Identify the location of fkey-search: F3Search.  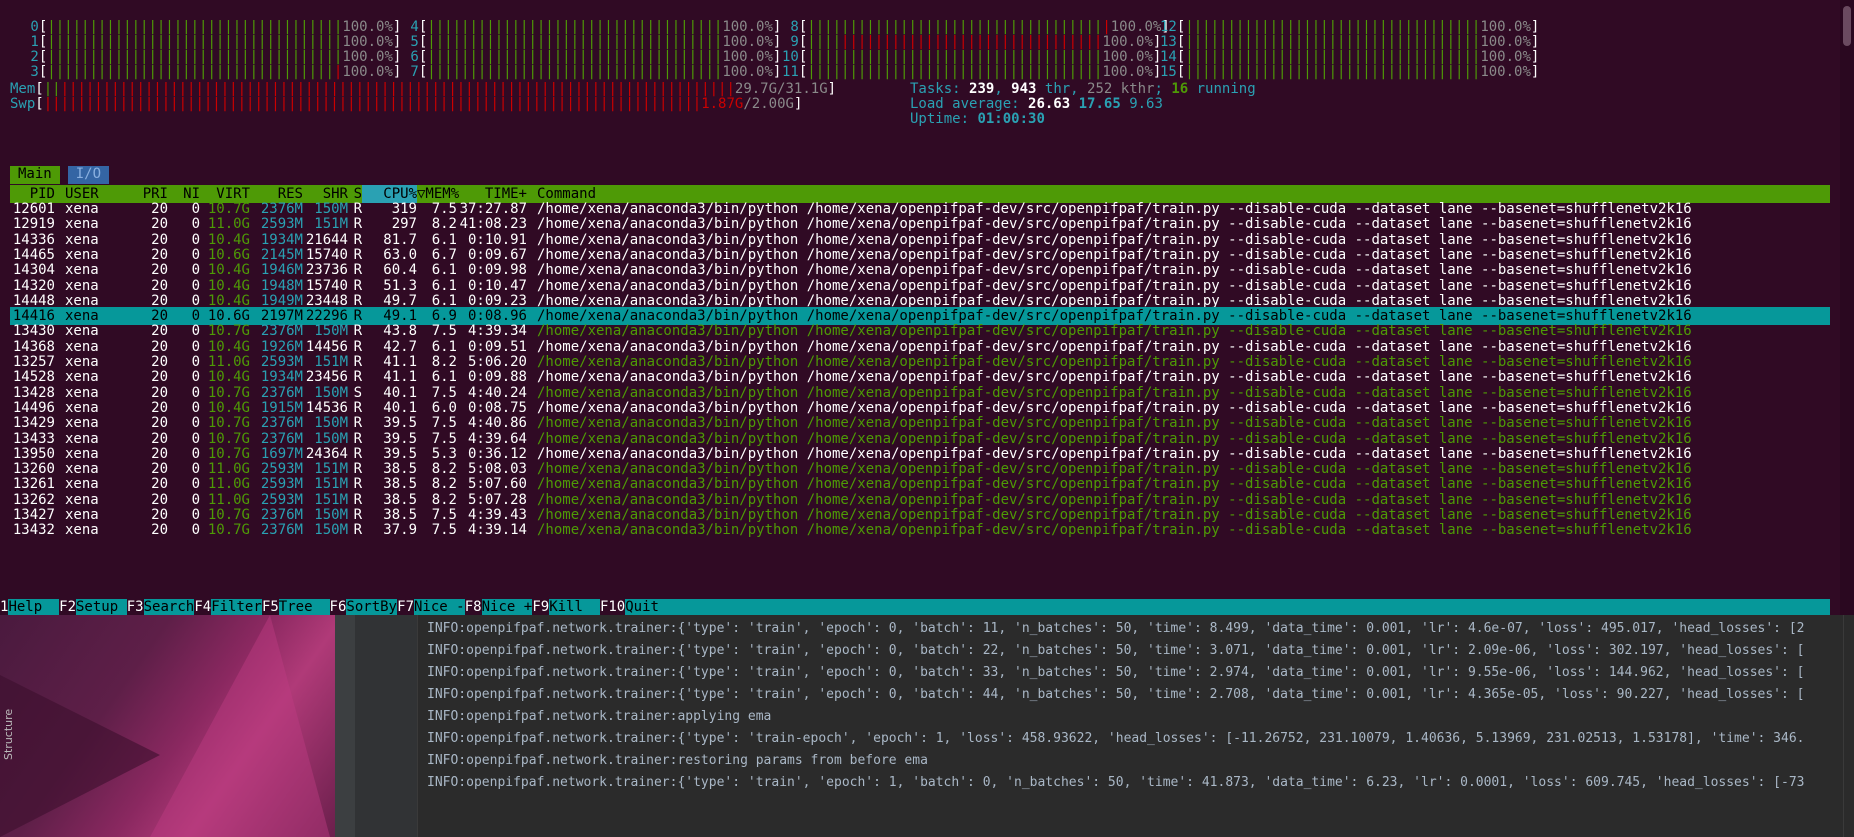
(160, 607).